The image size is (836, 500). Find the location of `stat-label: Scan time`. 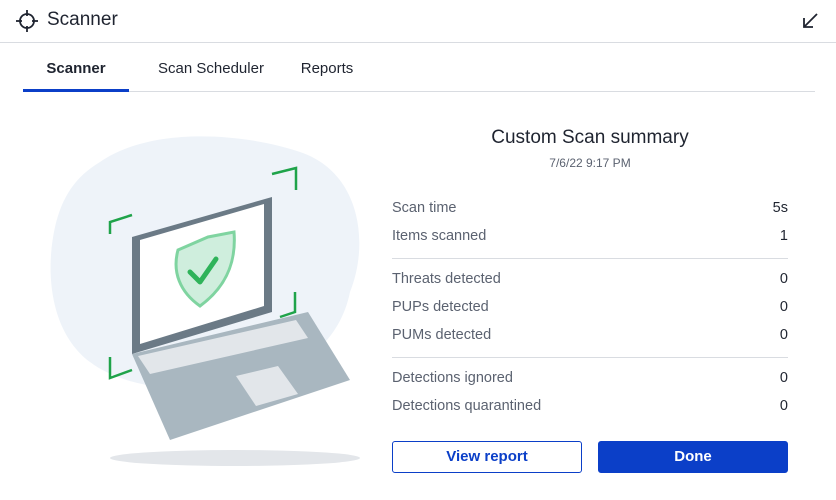

stat-label: Scan time is located at coordinates (424, 208).